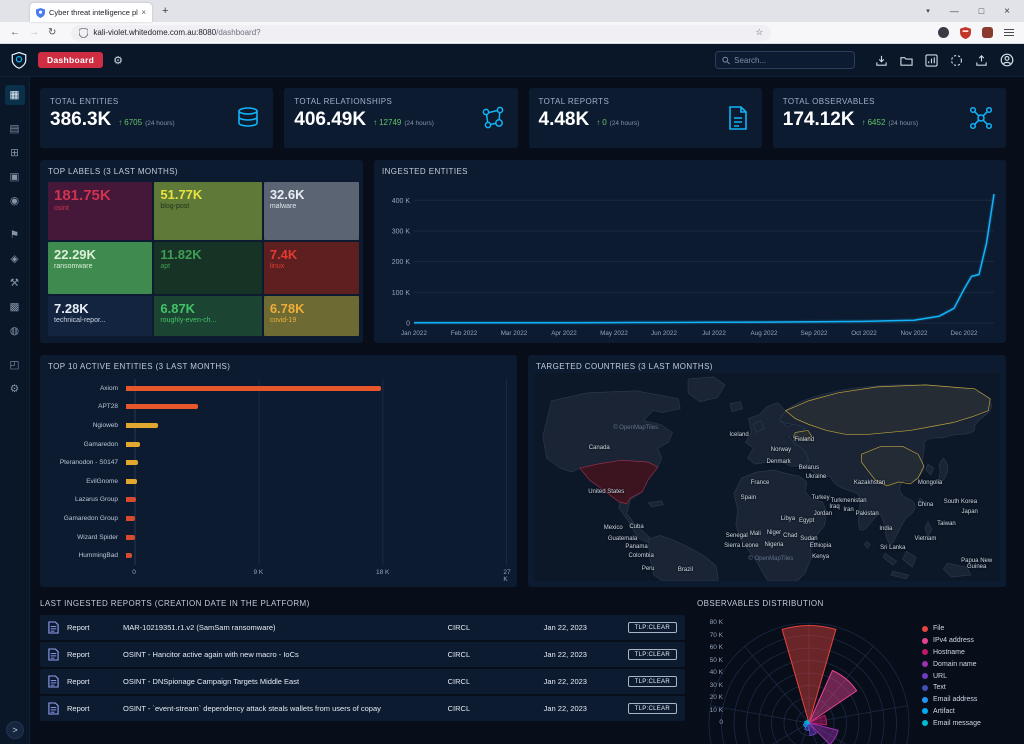 The width and height of the screenshot is (1024, 744). Describe the element at coordinates (118, 60) in the screenshot. I see `dashboard-settings-gear-icon: ⚙` at that location.